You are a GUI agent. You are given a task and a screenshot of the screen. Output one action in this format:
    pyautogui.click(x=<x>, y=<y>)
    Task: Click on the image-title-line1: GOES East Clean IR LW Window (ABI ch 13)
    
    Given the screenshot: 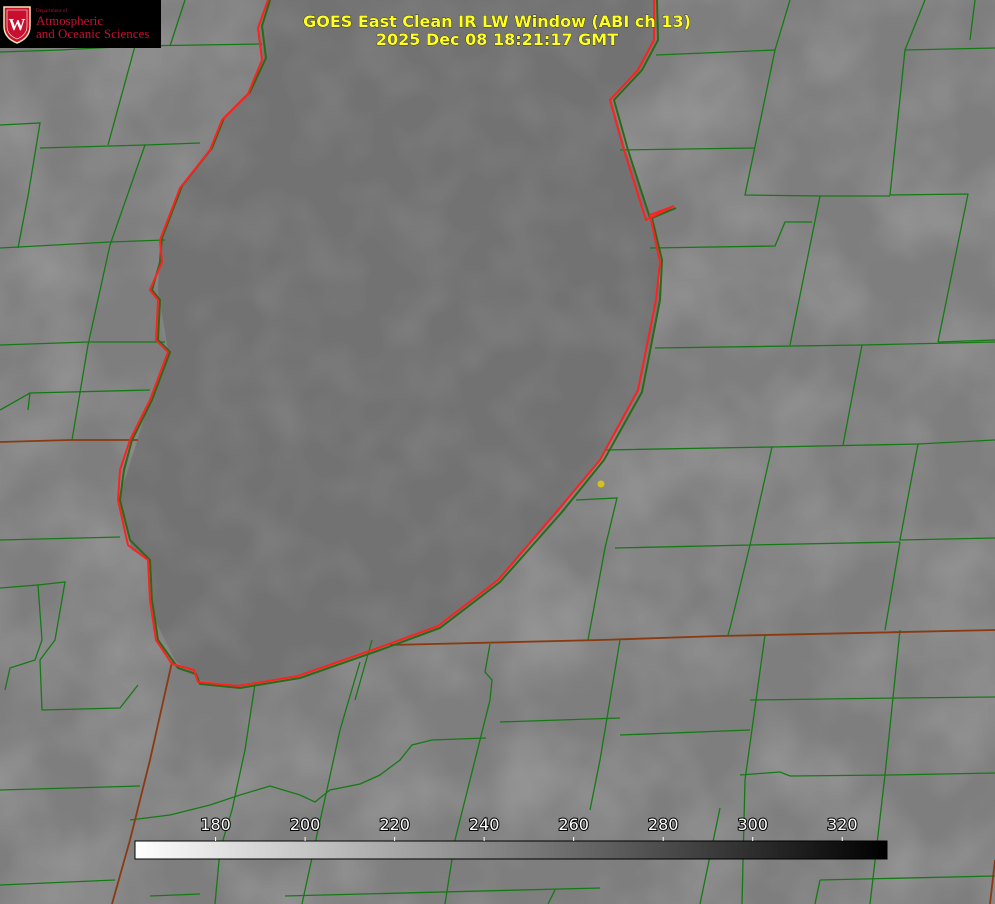 What is the action you would take?
    pyautogui.click(x=497, y=21)
    